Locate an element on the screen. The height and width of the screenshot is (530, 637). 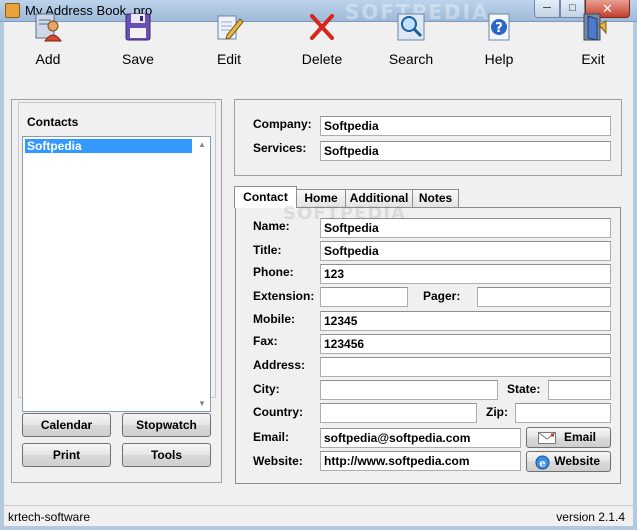
exit-button: Exit is located at coordinates (593, 39).